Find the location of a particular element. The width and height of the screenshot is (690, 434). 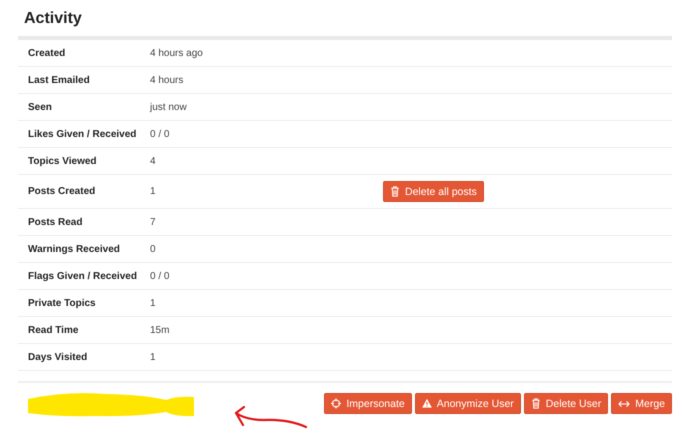

stat-label: Days Visited is located at coordinates (57, 357).